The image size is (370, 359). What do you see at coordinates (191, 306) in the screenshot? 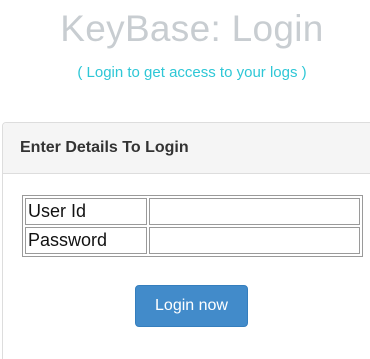
I see `login-now-button: Login now` at bounding box center [191, 306].